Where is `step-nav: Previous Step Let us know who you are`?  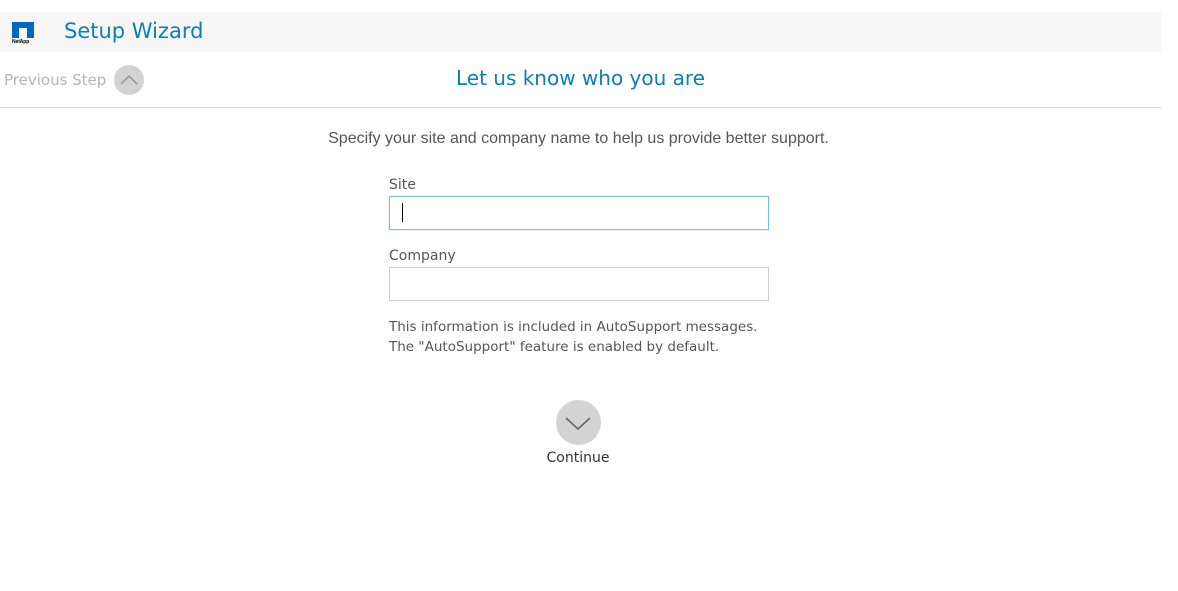
step-nav: Previous Step Let us know who you are is located at coordinates (580, 80).